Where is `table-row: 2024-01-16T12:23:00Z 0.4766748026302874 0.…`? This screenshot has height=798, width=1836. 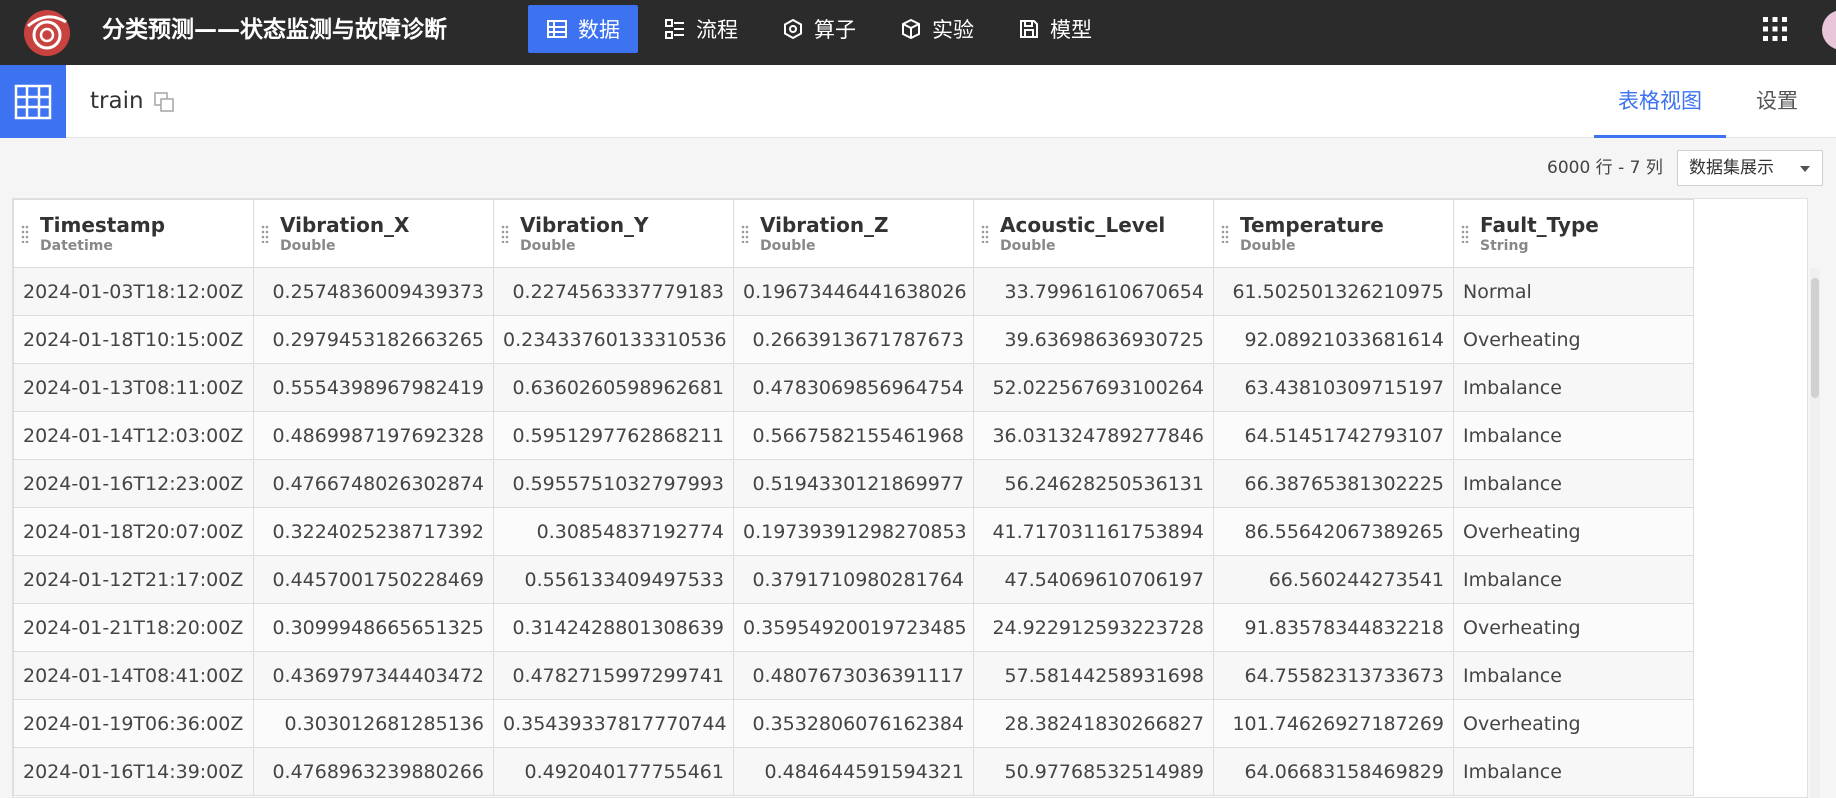
table-row: 2024-01-16T12:23:00Z 0.4766748026302874 0.… is located at coordinates (853, 483).